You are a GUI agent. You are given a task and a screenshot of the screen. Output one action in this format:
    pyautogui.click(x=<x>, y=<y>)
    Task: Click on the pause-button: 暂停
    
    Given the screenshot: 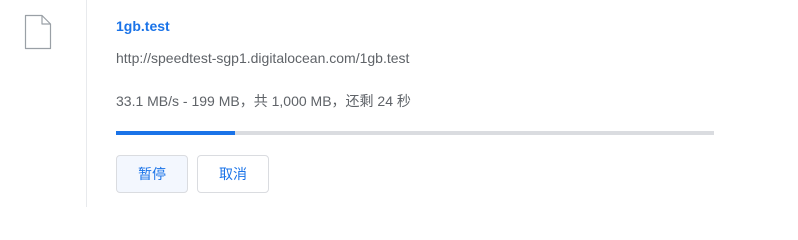 What is the action you would take?
    pyautogui.click(x=152, y=174)
    